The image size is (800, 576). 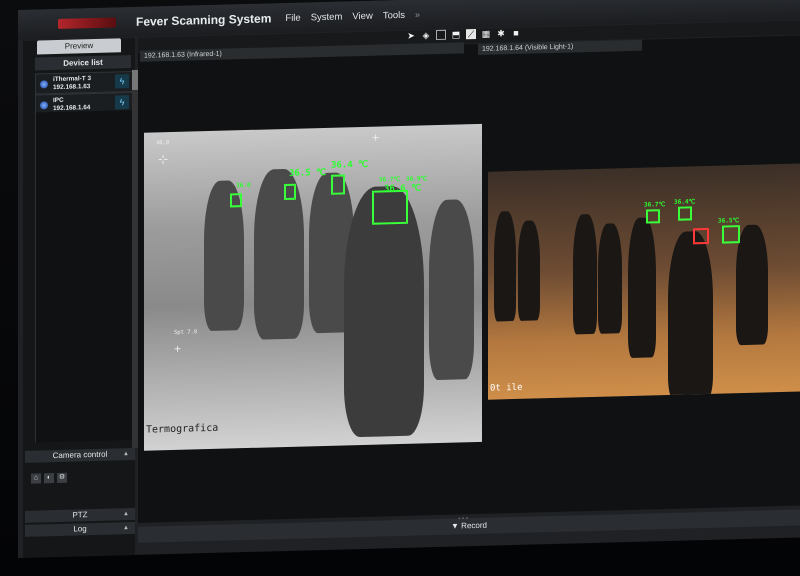 I want to click on refresh-icon: ◐, so click(x=49, y=478).